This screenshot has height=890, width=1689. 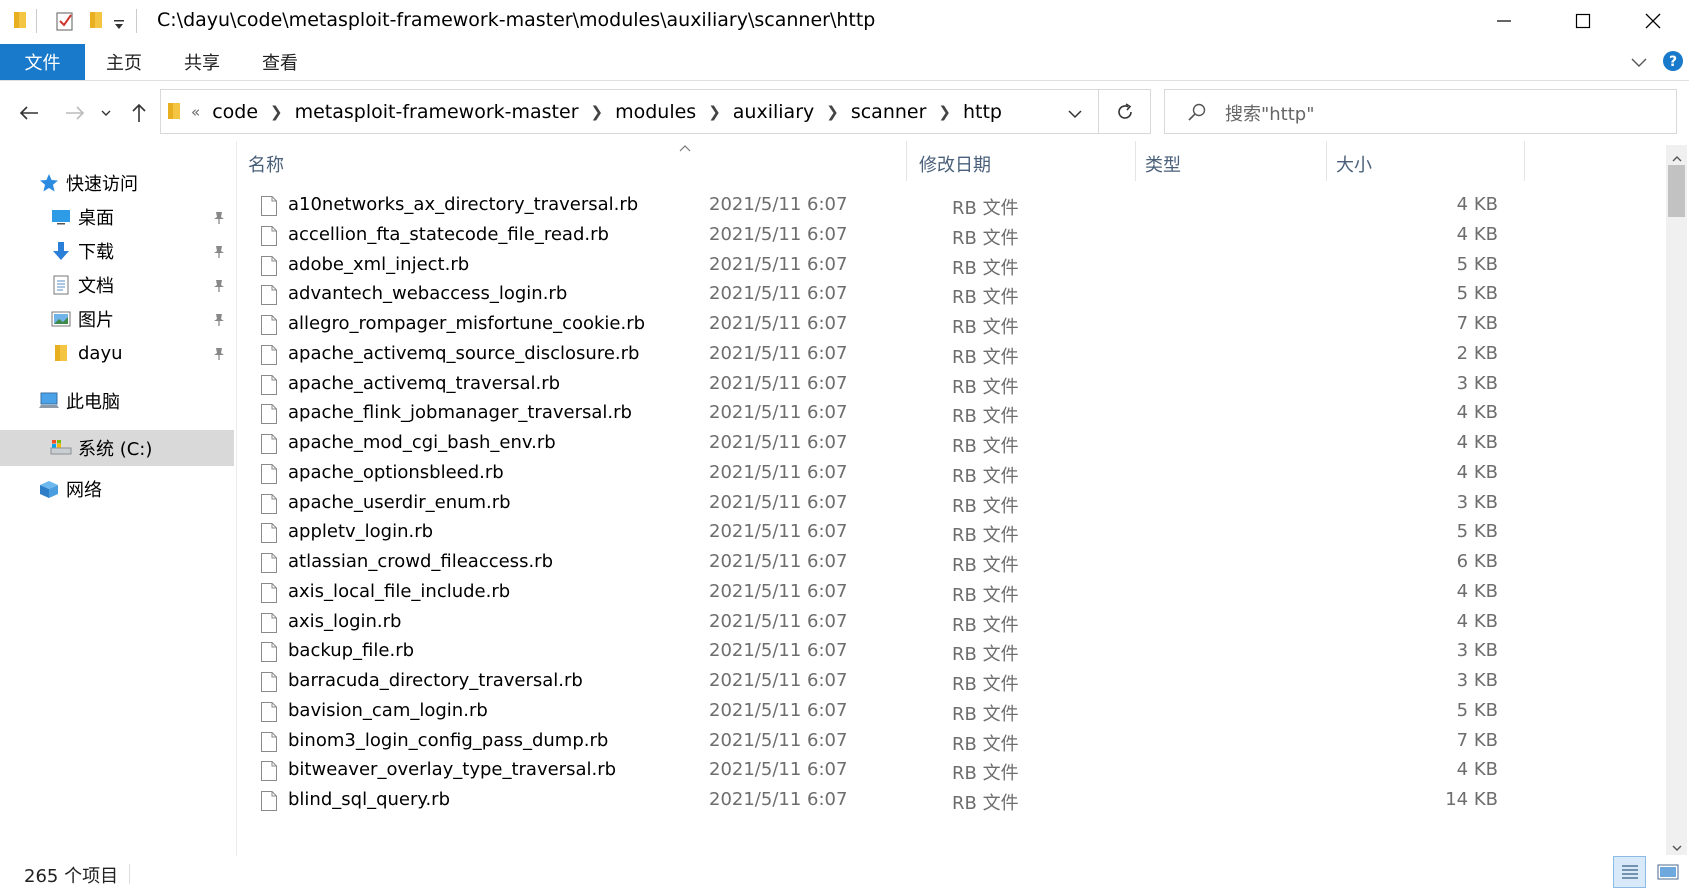 I want to click on tab-home: 主页, so click(x=124, y=62).